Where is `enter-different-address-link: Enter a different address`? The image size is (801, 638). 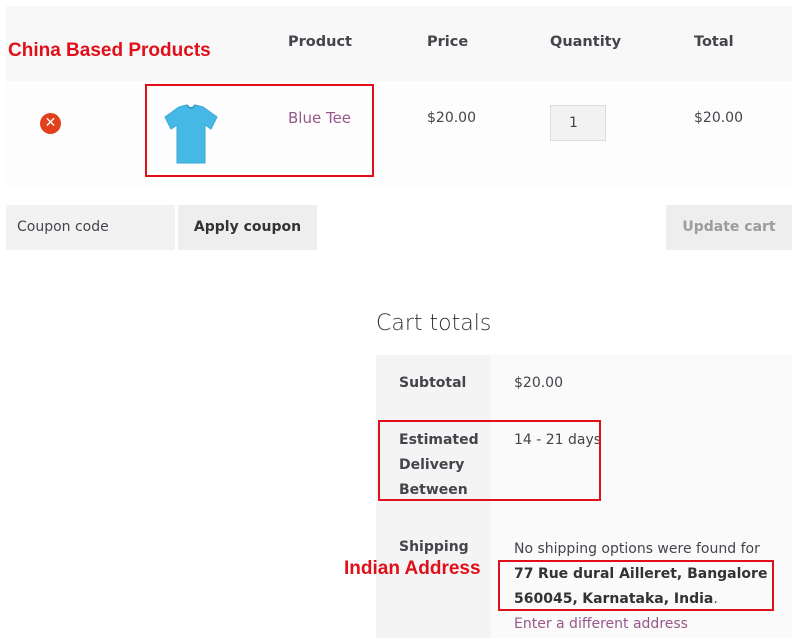
enter-different-address-link: Enter a different address is located at coordinates (601, 624).